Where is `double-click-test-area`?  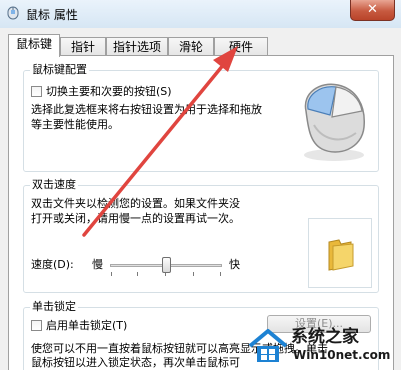
double-click-test-area is located at coordinates (340, 253).